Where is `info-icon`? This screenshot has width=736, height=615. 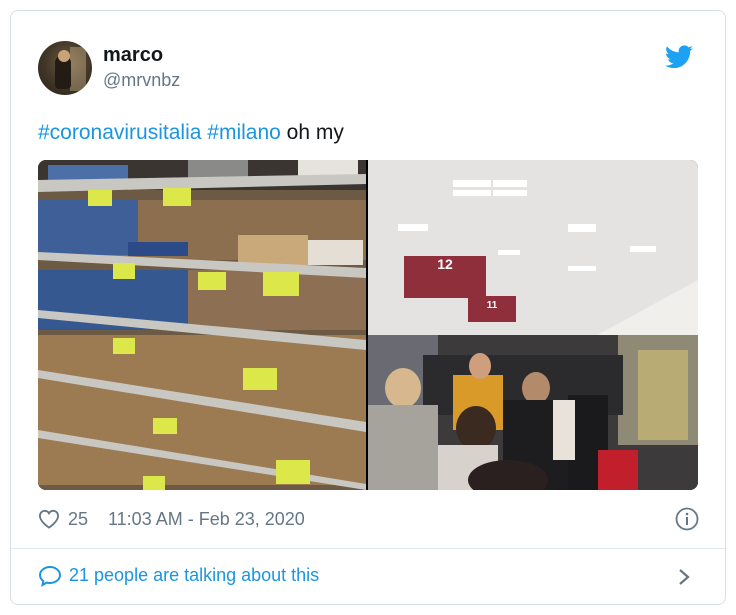
info-icon is located at coordinates (687, 519).